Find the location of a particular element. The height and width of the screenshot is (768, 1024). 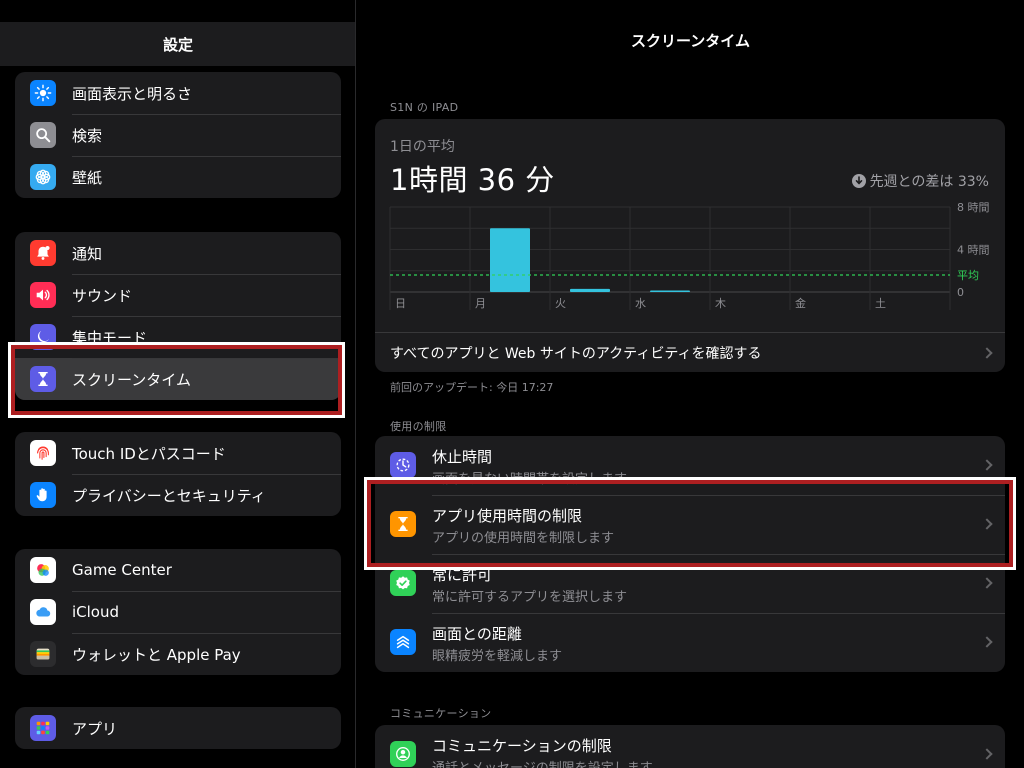

all-activity-link: すべてのアプリと Web サイトのアクティビティを確認する is located at coordinates (690, 352).